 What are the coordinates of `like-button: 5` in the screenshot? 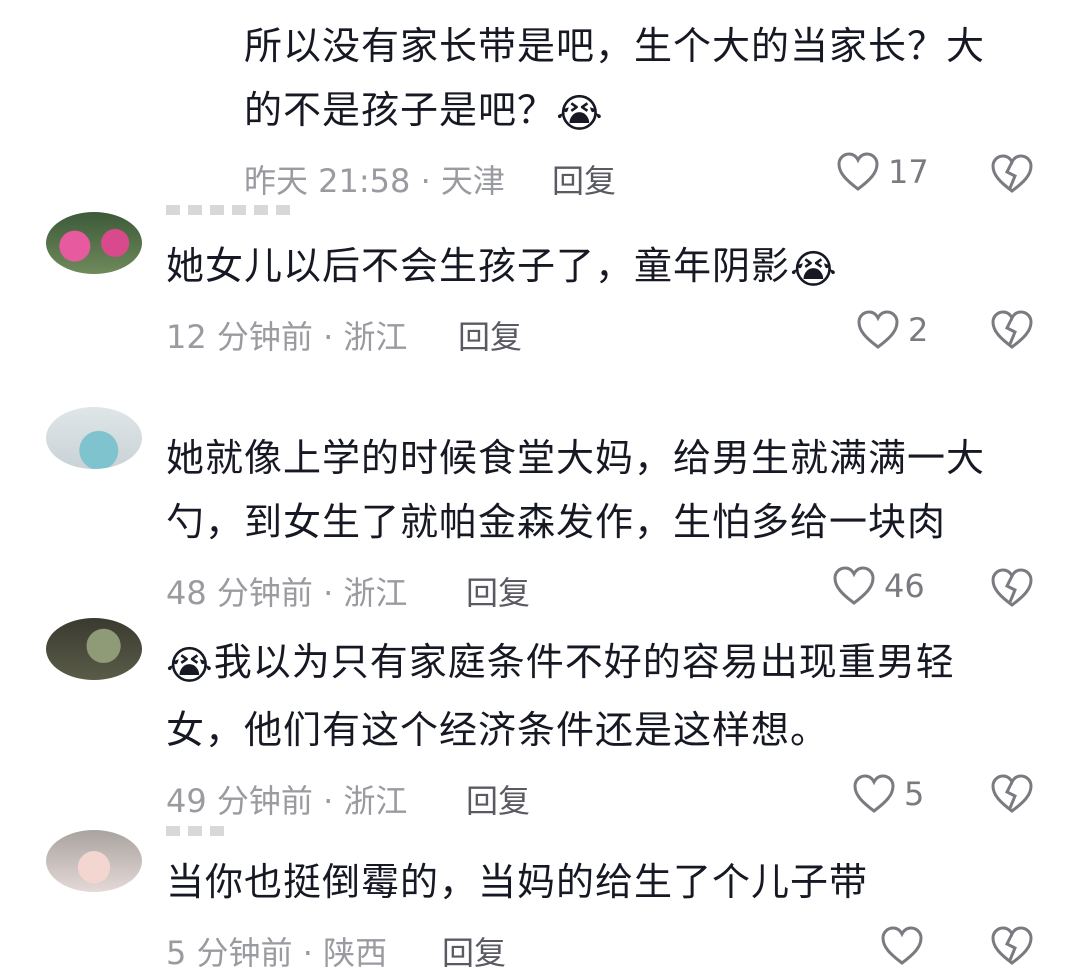 It's located at (888, 794).